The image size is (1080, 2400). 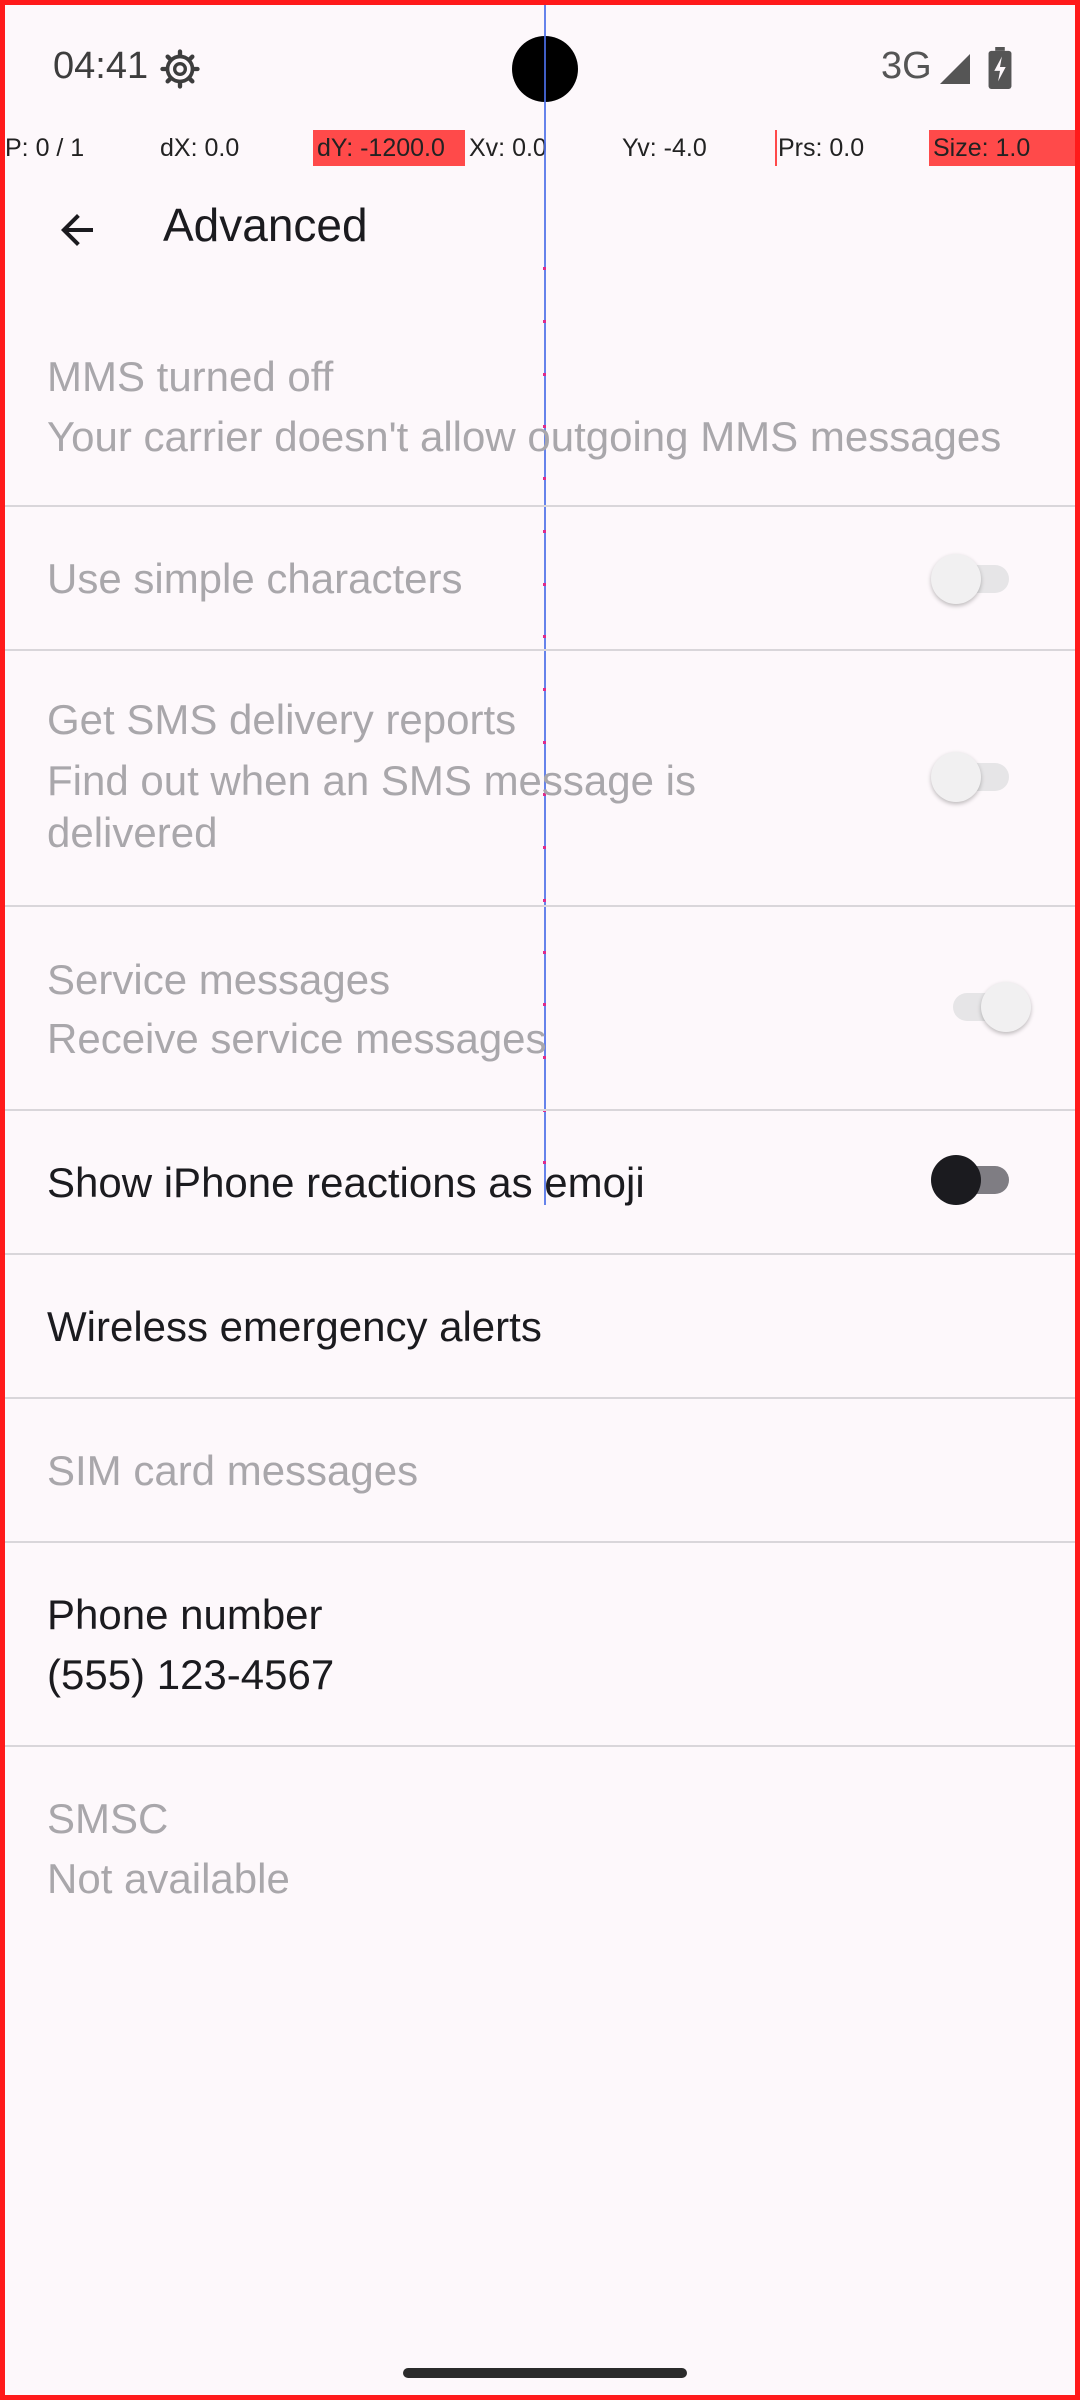 What do you see at coordinates (540, 579) in the screenshot?
I see `setting-simple-characters: Use simple characters` at bounding box center [540, 579].